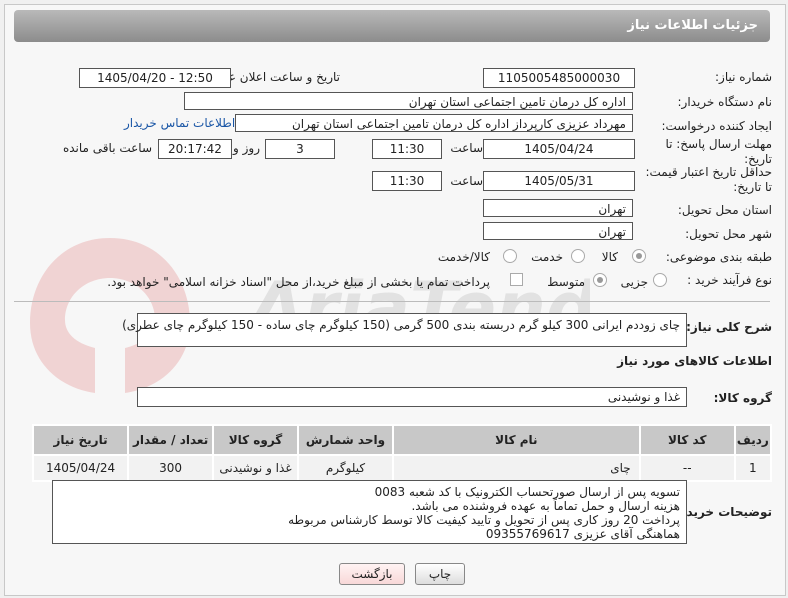 Image resolution: width=788 pixels, height=598 pixels. What do you see at coordinates (729, 280) in the screenshot?
I see `process-label: نوع فرآیند خرید :` at bounding box center [729, 280].